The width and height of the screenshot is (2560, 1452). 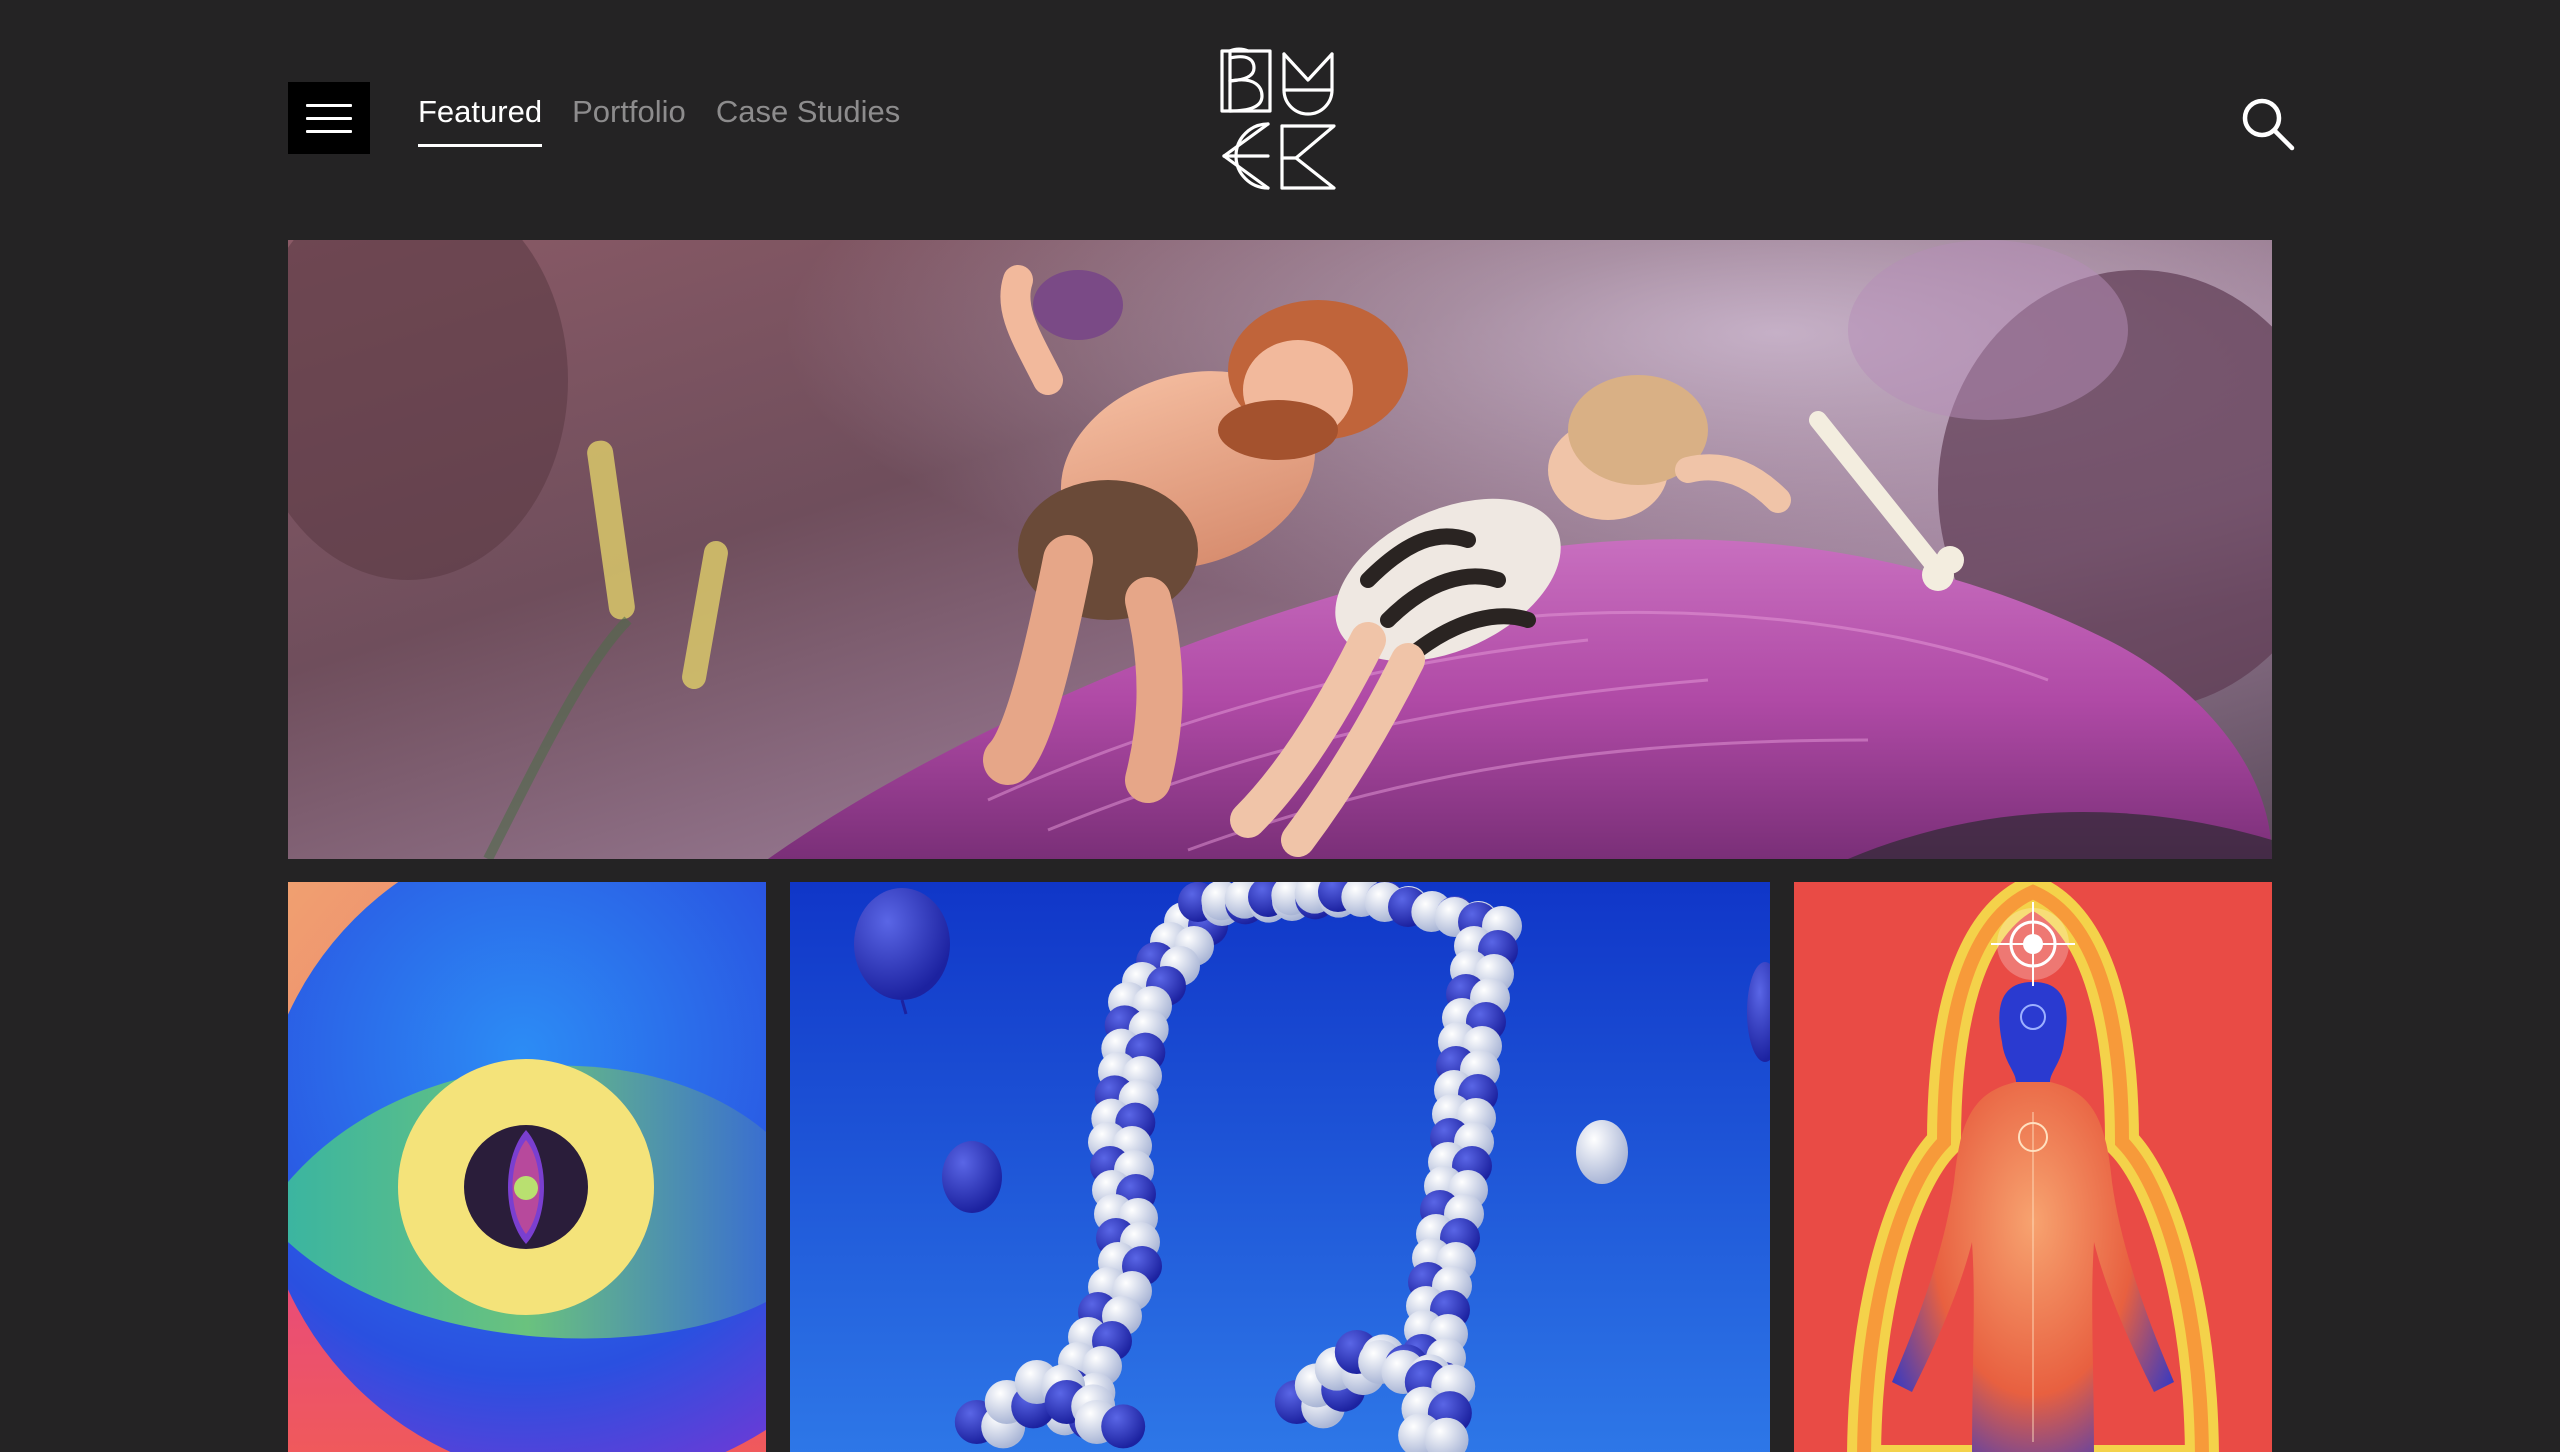 I want to click on grid-tile-eye, so click(x=527, y=1167).